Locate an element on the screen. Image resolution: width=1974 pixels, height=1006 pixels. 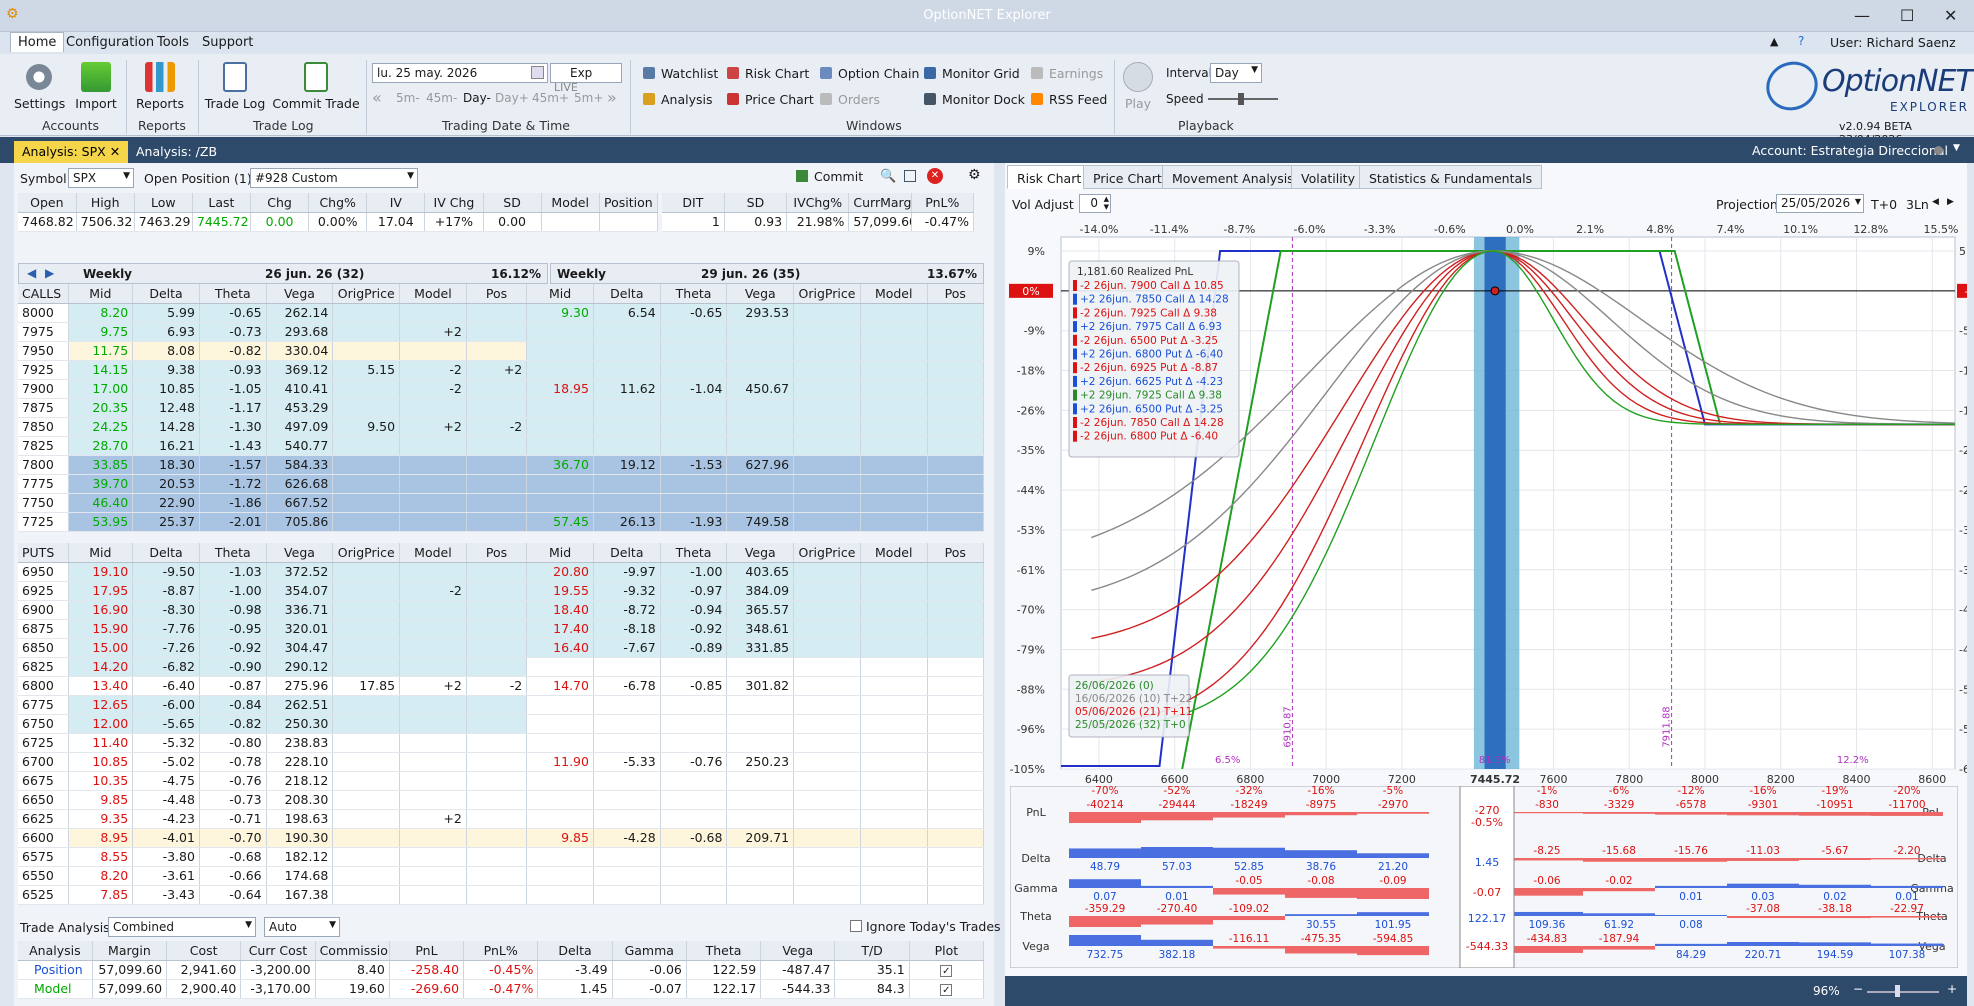
zoom-thumb is located at coordinates (1897, 991).